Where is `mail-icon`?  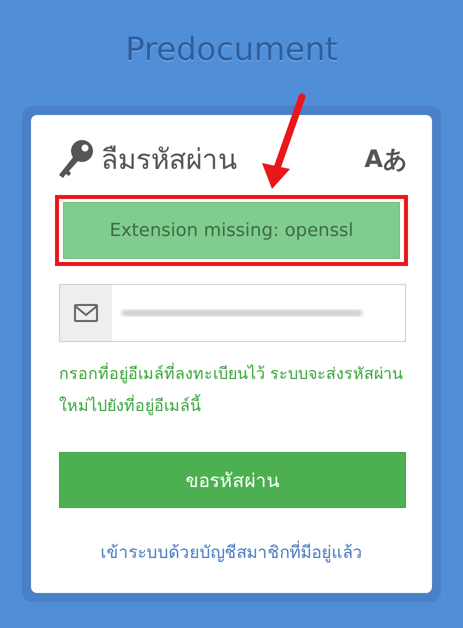 mail-icon is located at coordinates (86, 313).